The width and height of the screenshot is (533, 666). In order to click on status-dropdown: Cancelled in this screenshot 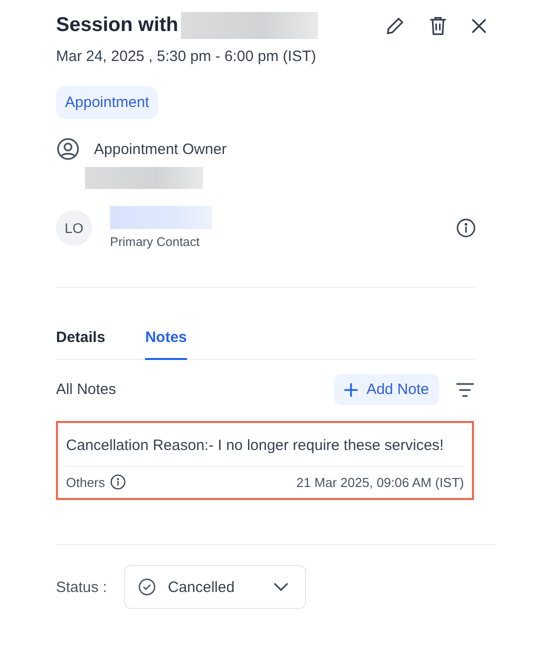, I will do `click(215, 587)`.